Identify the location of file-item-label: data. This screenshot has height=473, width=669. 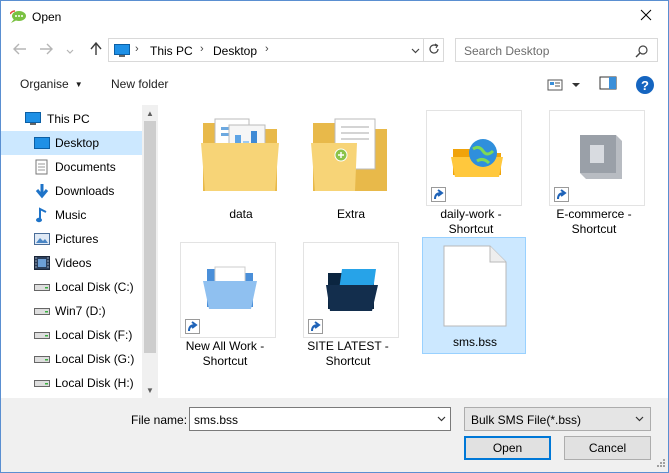
(241, 214).